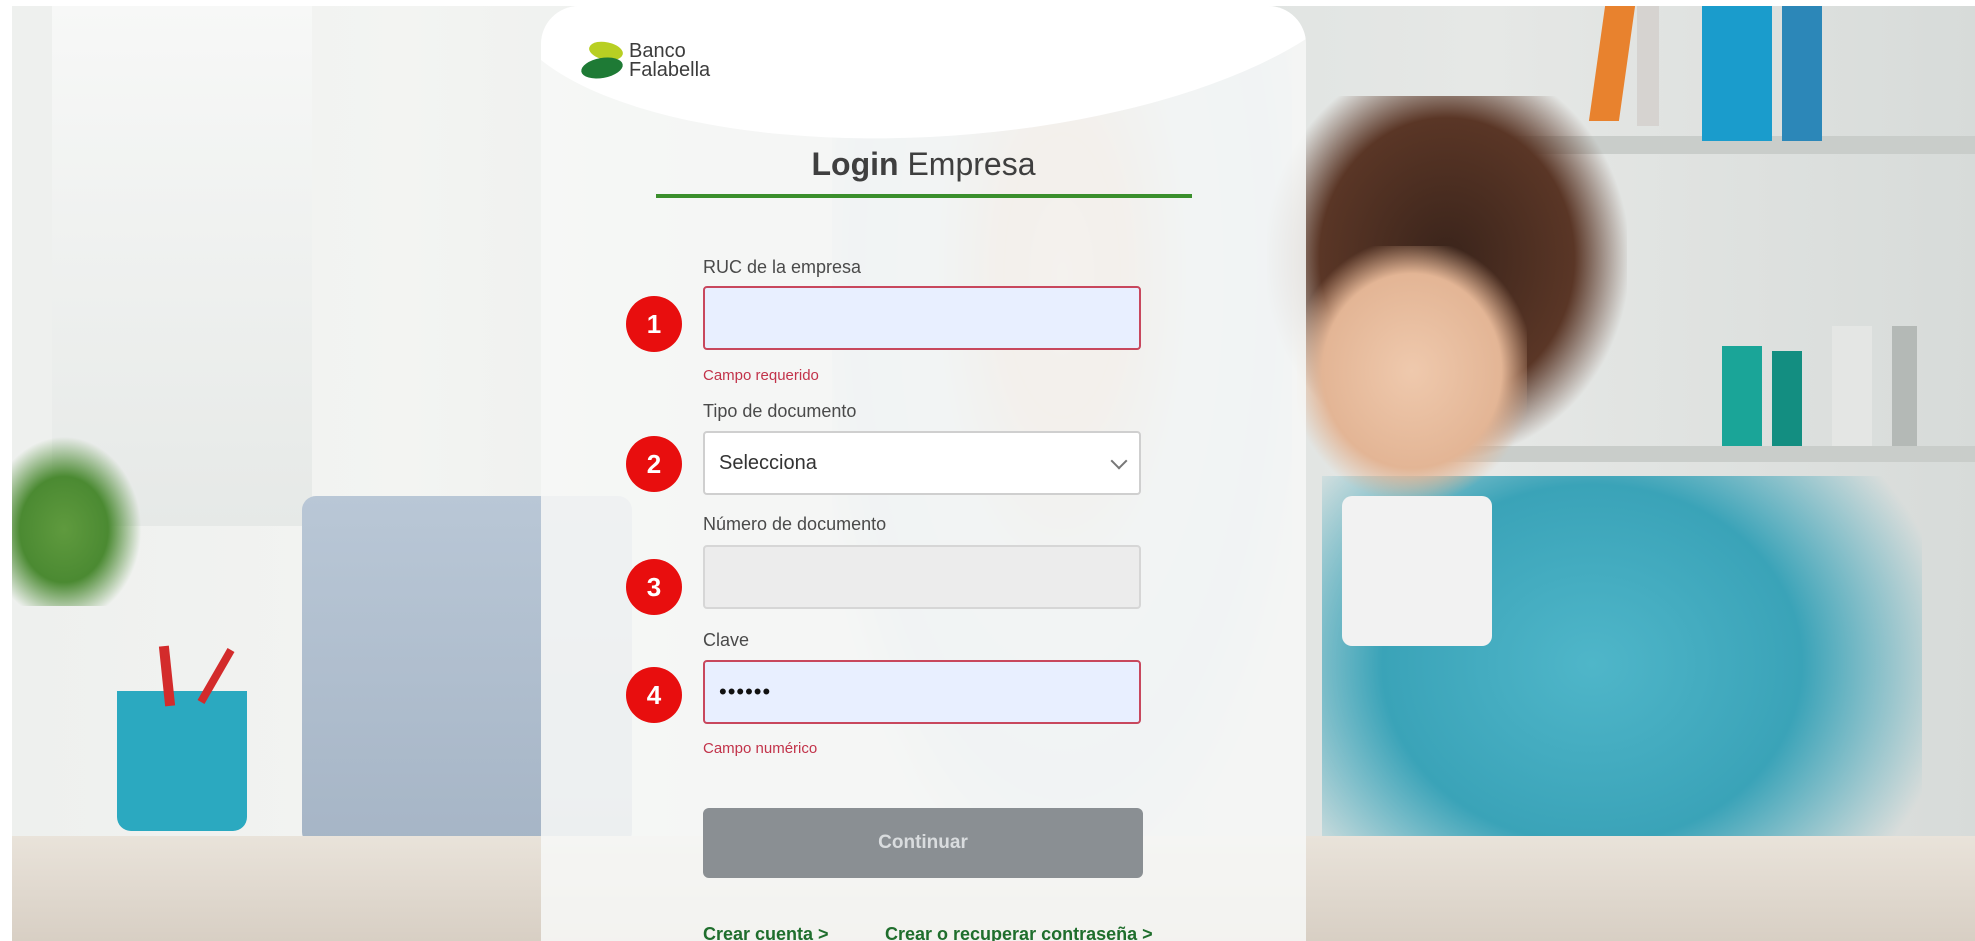  What do you see at coordinates (602, 59) in the screenshot?
I see `brand-leaf-icon` at bounding box center [602, 59].